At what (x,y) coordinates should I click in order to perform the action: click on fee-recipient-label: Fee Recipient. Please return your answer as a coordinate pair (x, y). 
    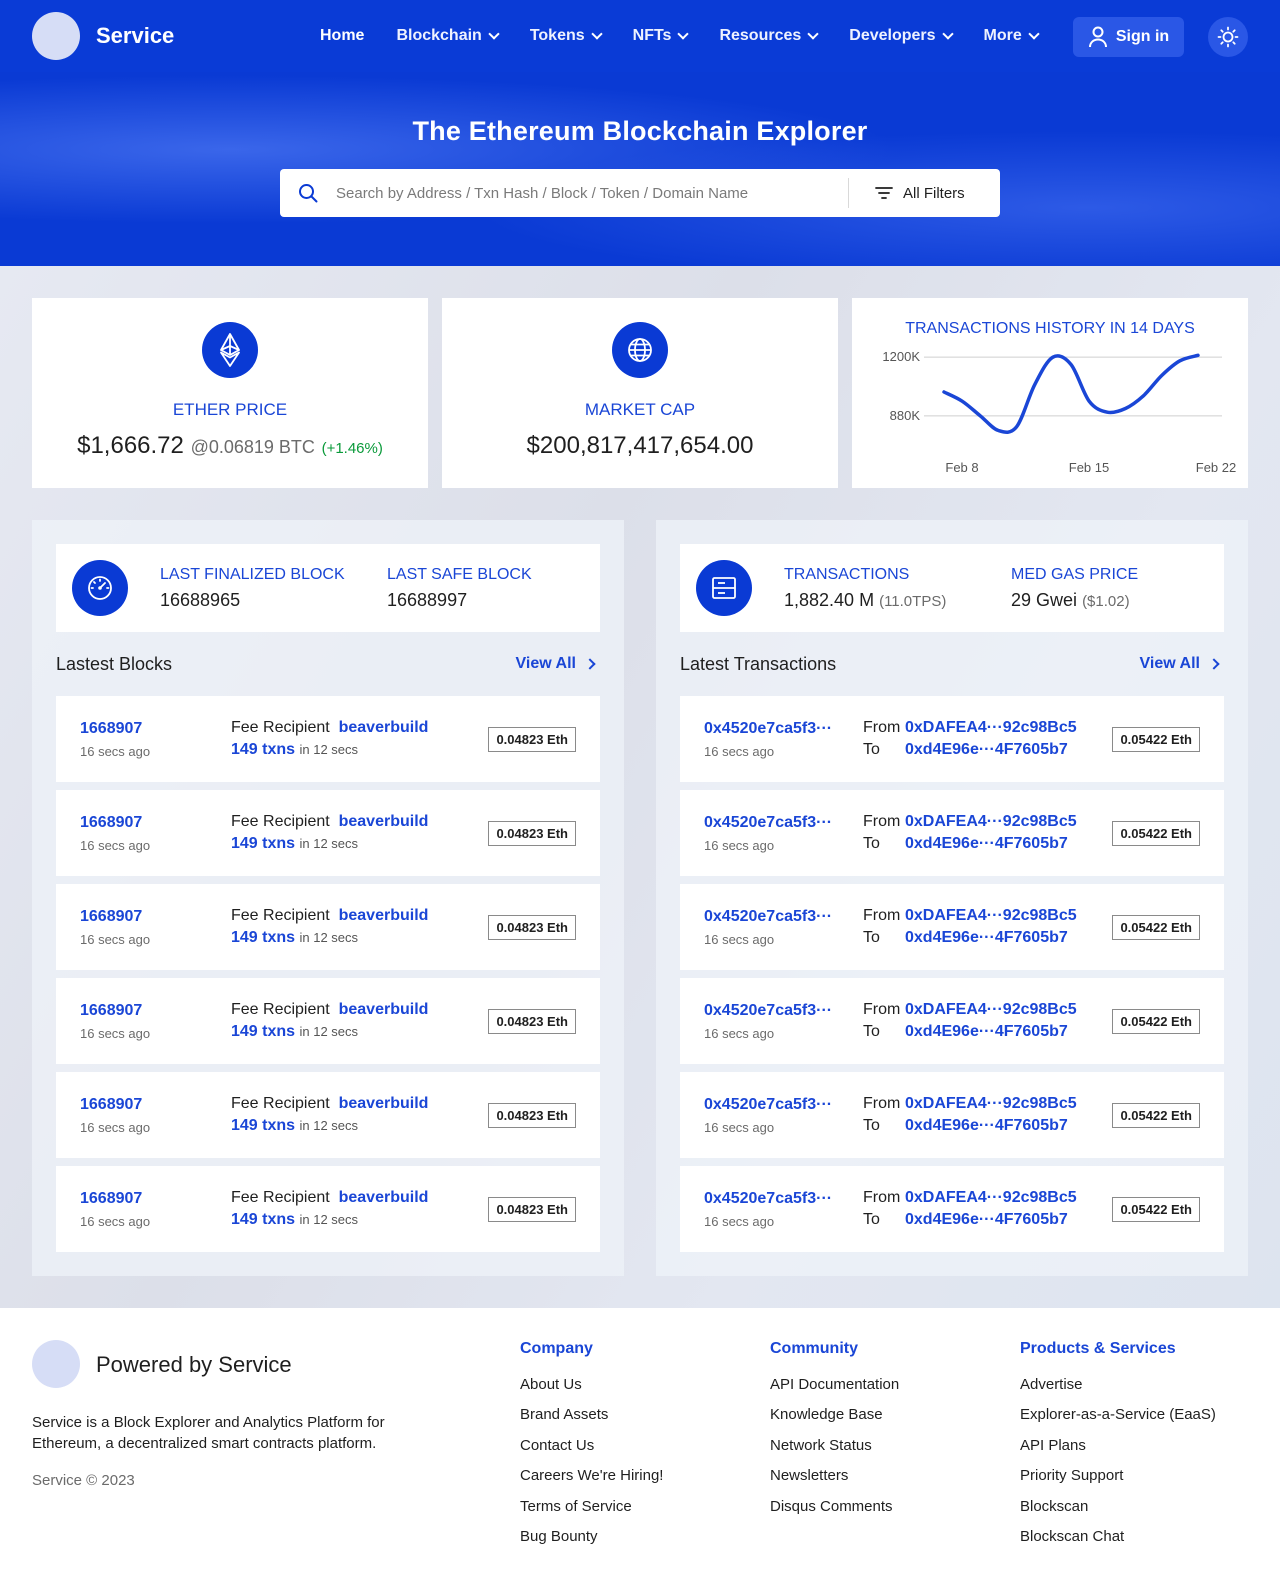
    Looking at the image, I should click on (280, 1197).